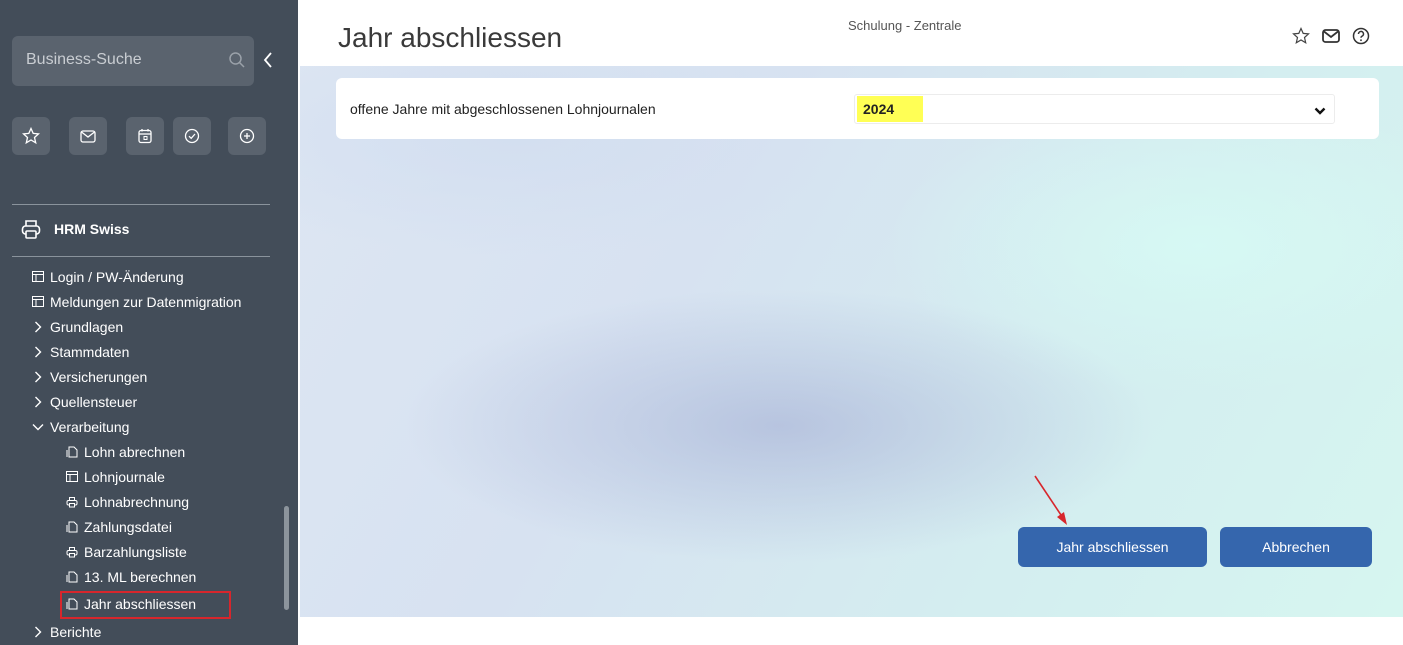 The width and height of the screenshot is (1403, 645). What do you see at coordinates (94, 401) in the screenshot?
I see `nav-item-label: Quellensteuer` at bounding box center [94, 401].